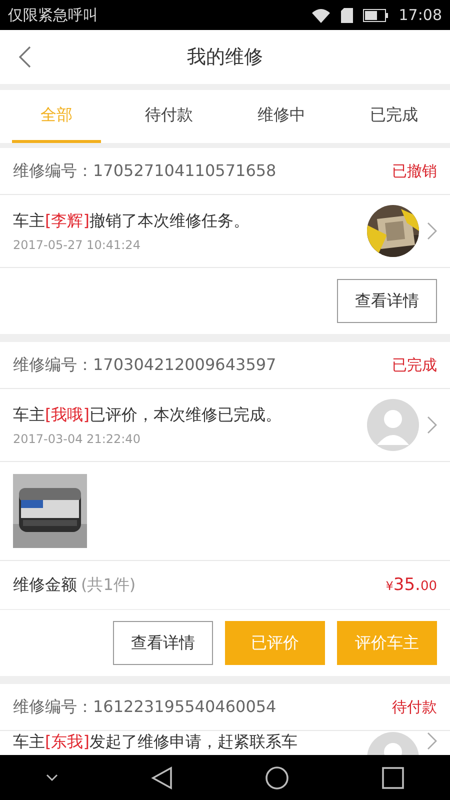 The width and height of the screenshot is (450, 800). What do you see at coordinates (225, 57) in the screenshot?
I see `page-title: 我的维修` at bounding box center [225, 57].